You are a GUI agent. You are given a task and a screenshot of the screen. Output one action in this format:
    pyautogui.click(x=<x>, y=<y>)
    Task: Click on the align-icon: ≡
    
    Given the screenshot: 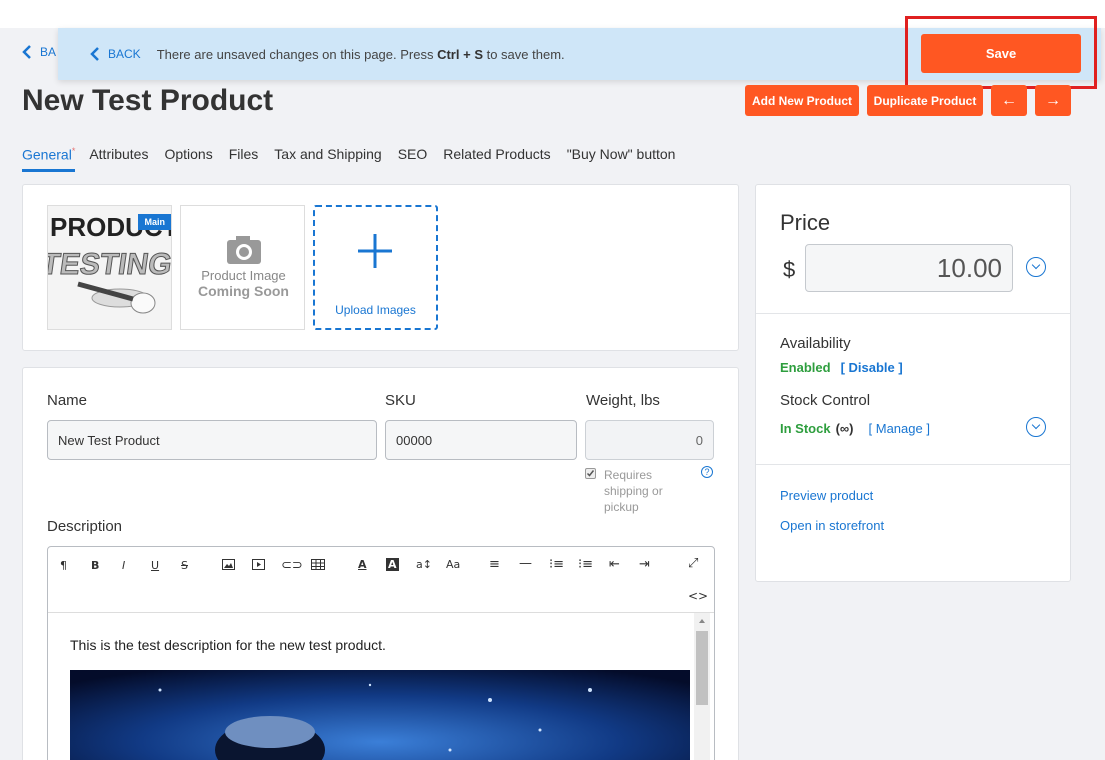 What is the action you would take?
    pyautogui.click(x=494, y=564)
    